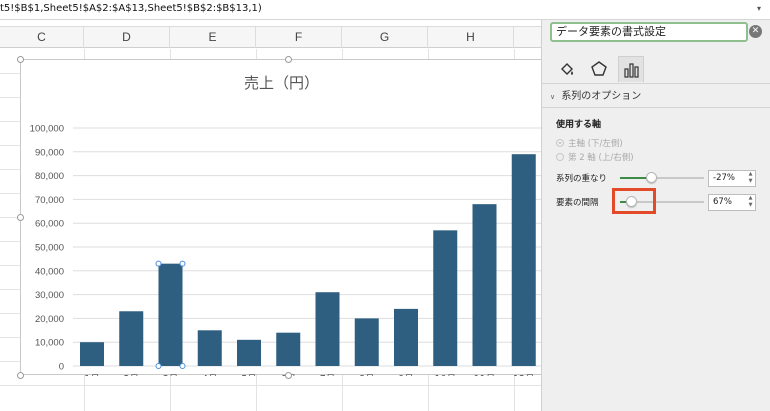 The height and width of the screenshot is (411, 770). Describe the element at coordinates (485, 375) in the screenshot. I see `x-tick-label: 11月` at that location.